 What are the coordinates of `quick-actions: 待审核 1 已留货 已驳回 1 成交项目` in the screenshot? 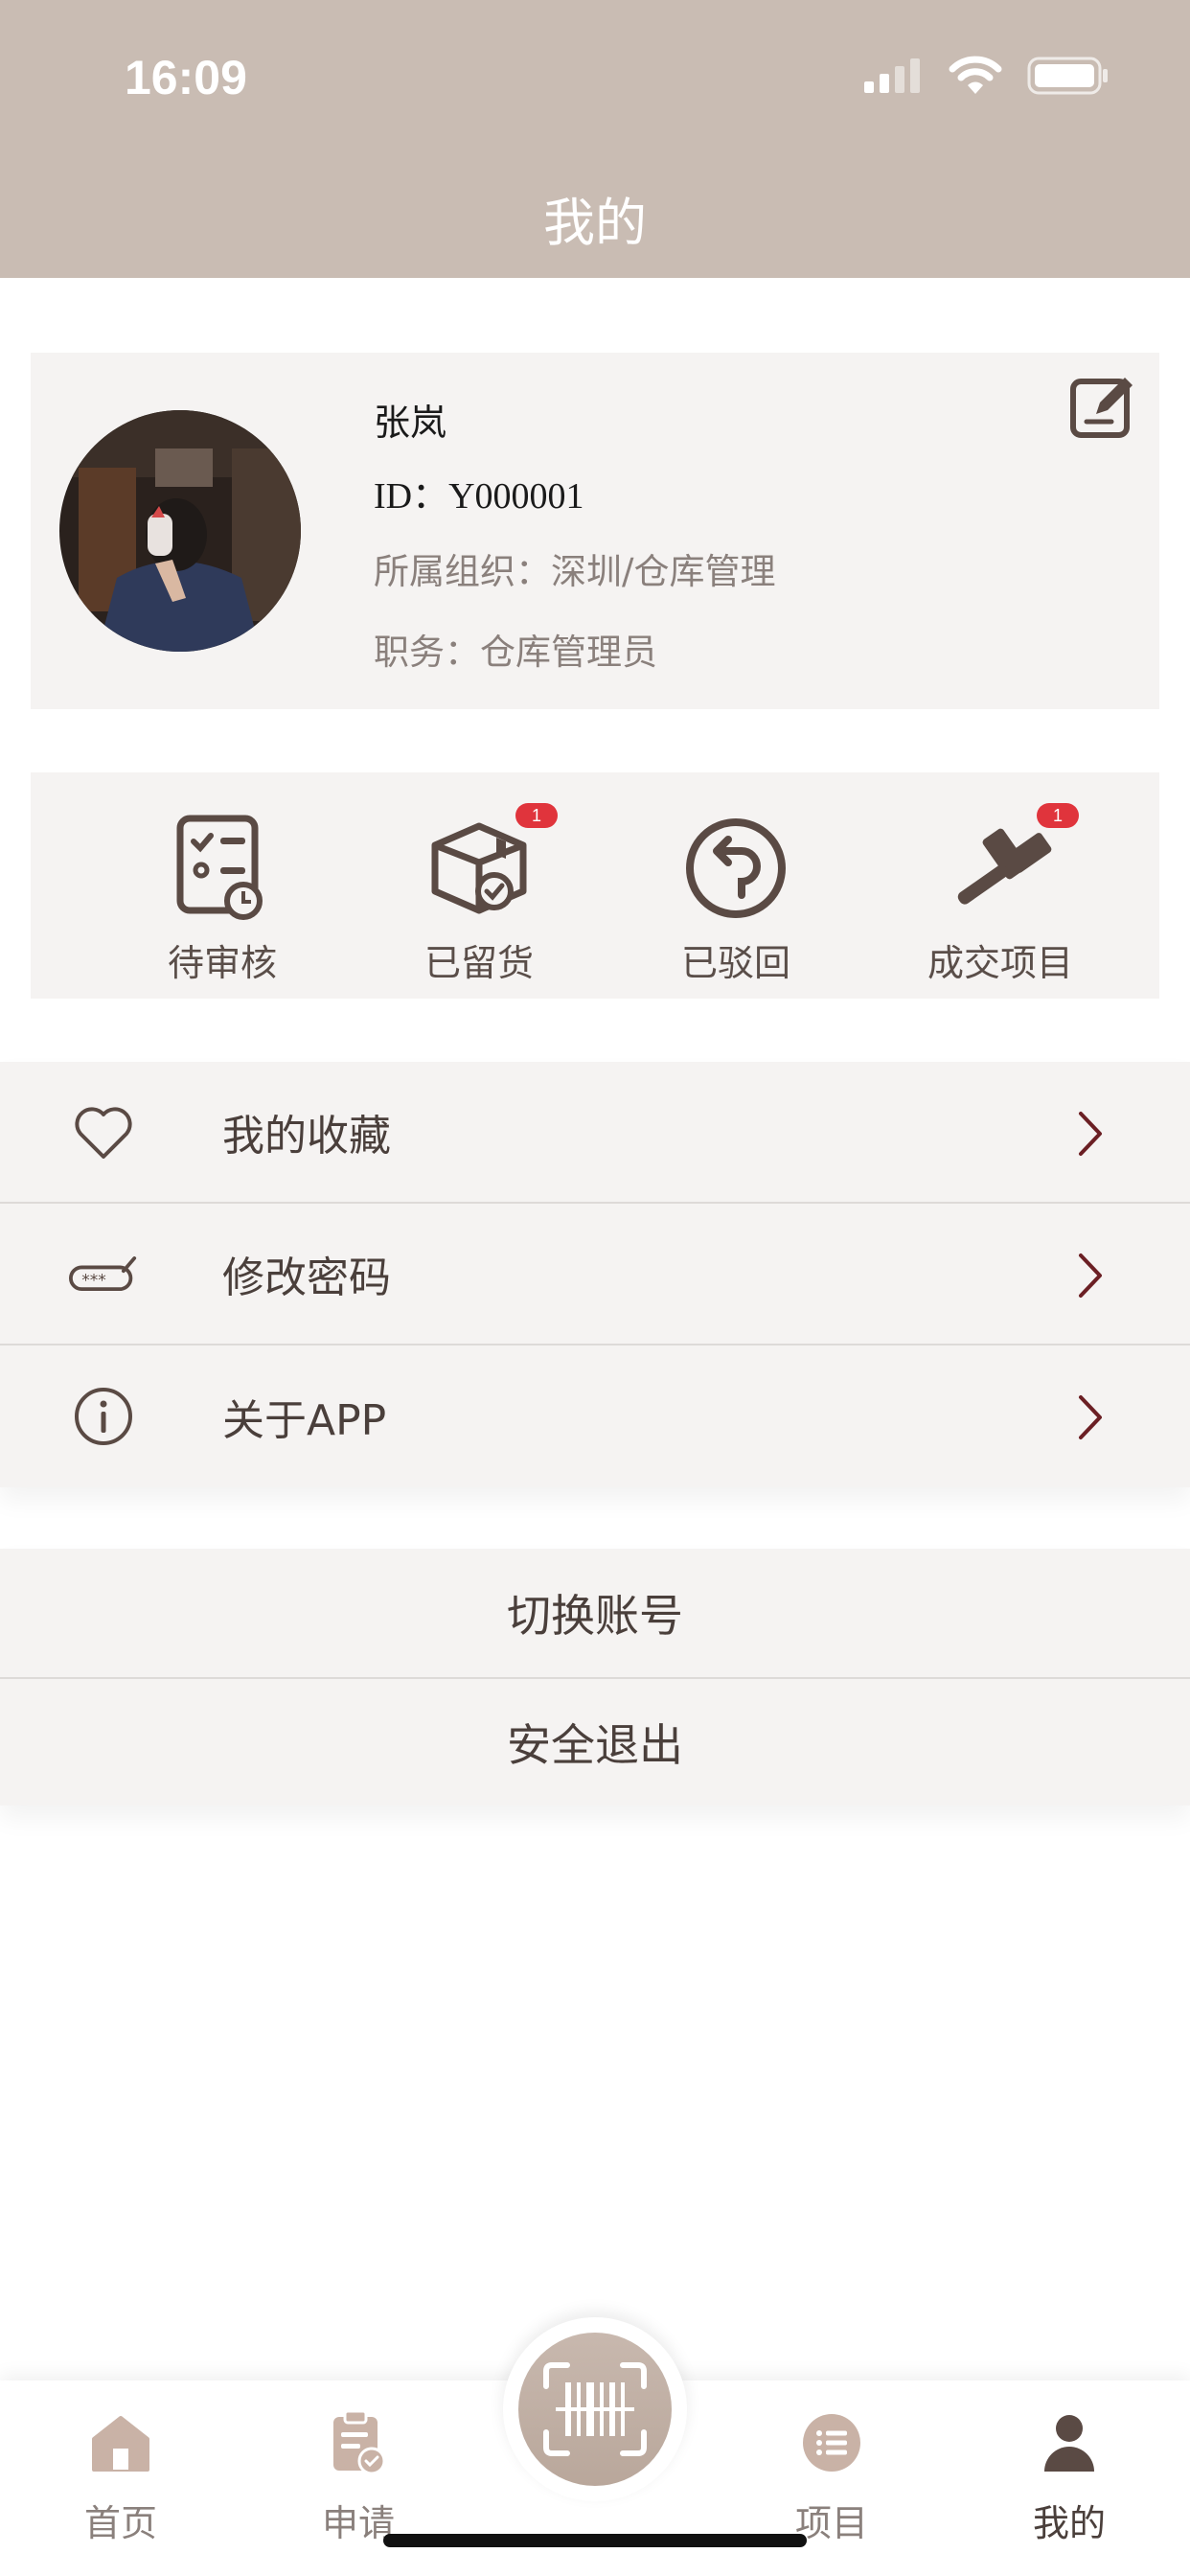 It's located at (595, 885).